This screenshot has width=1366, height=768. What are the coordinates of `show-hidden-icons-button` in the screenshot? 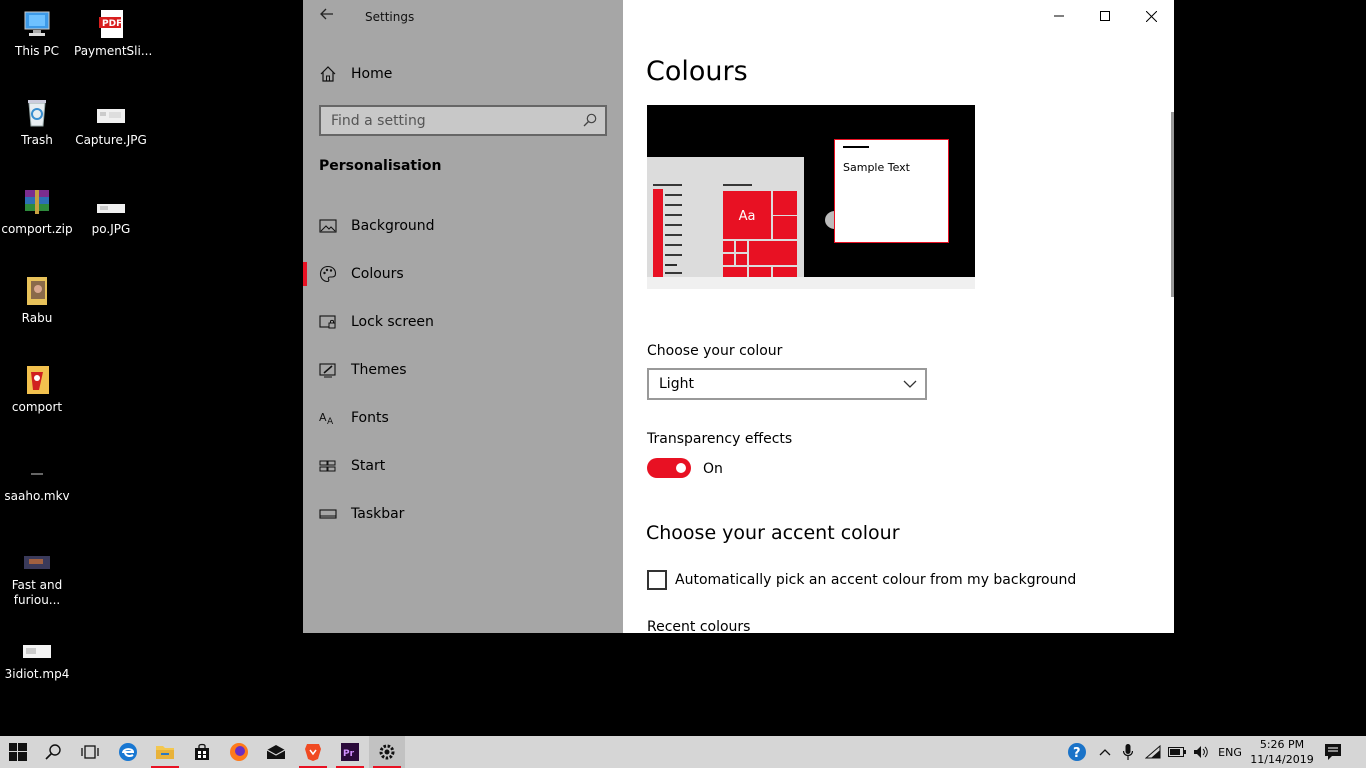 It's located at (1105, 752).